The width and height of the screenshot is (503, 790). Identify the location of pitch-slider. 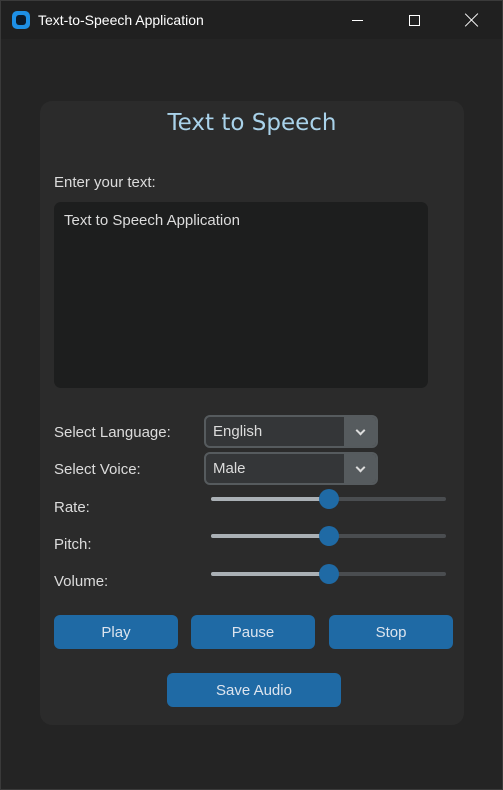
(328, 536).